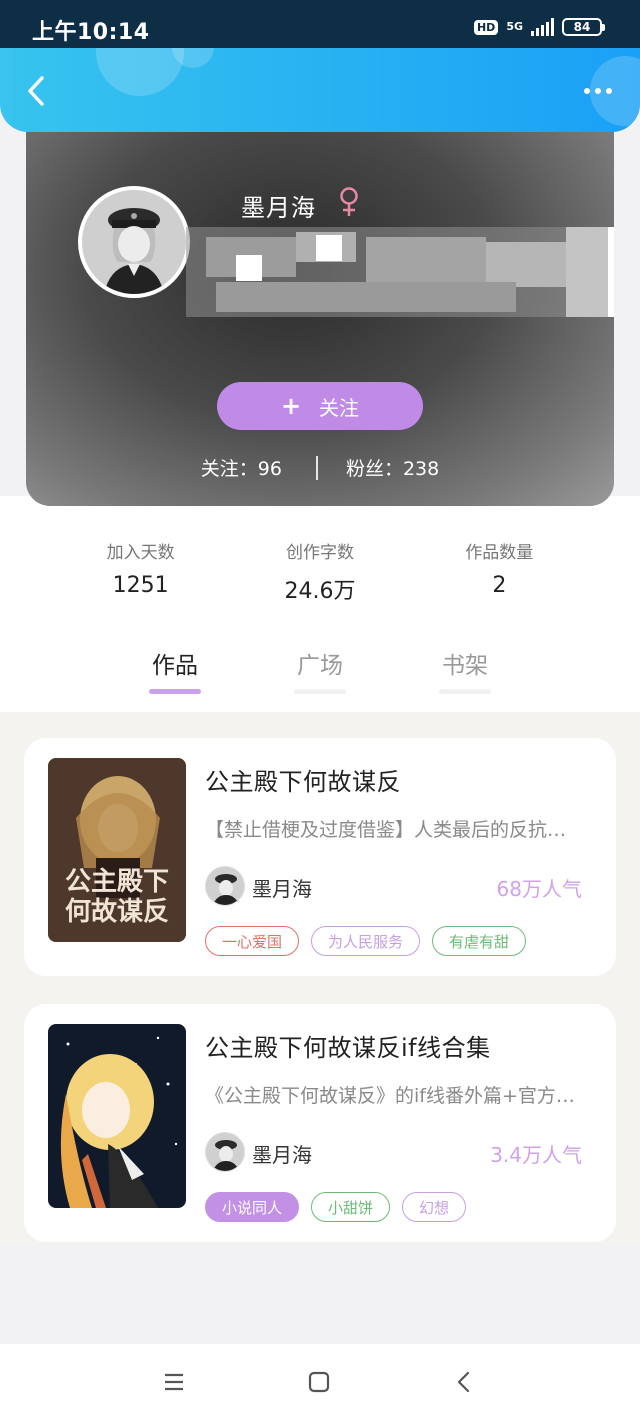 This screenshot has width=640, height=1422. I want to click on tab-plaza: 广场, so click(320, 663).